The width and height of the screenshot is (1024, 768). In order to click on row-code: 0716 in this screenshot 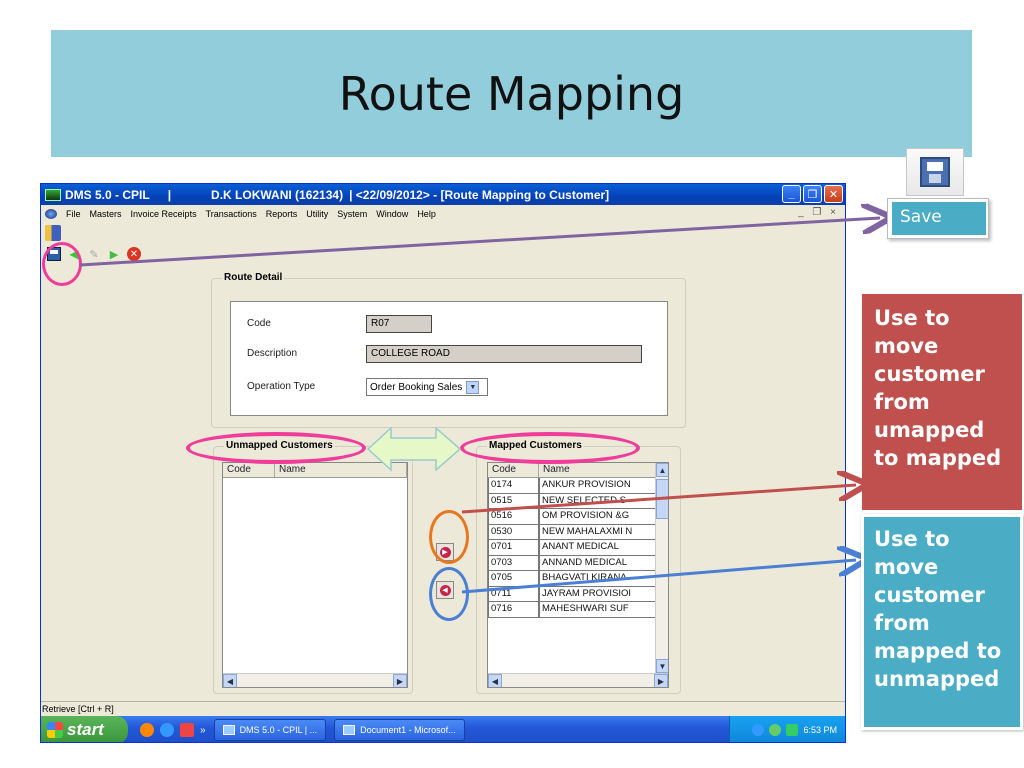, I will do `click(513, 610)`.